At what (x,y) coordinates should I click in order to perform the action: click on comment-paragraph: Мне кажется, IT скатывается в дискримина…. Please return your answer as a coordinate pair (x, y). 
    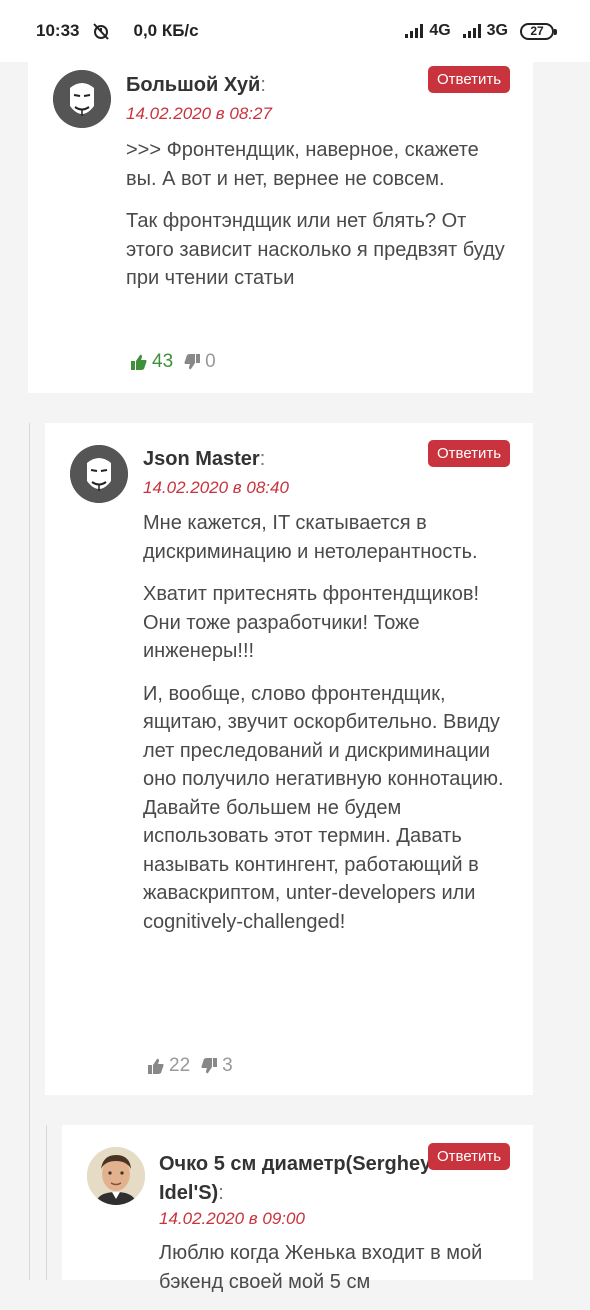
    Looking at the image, I should click on (310, 537).